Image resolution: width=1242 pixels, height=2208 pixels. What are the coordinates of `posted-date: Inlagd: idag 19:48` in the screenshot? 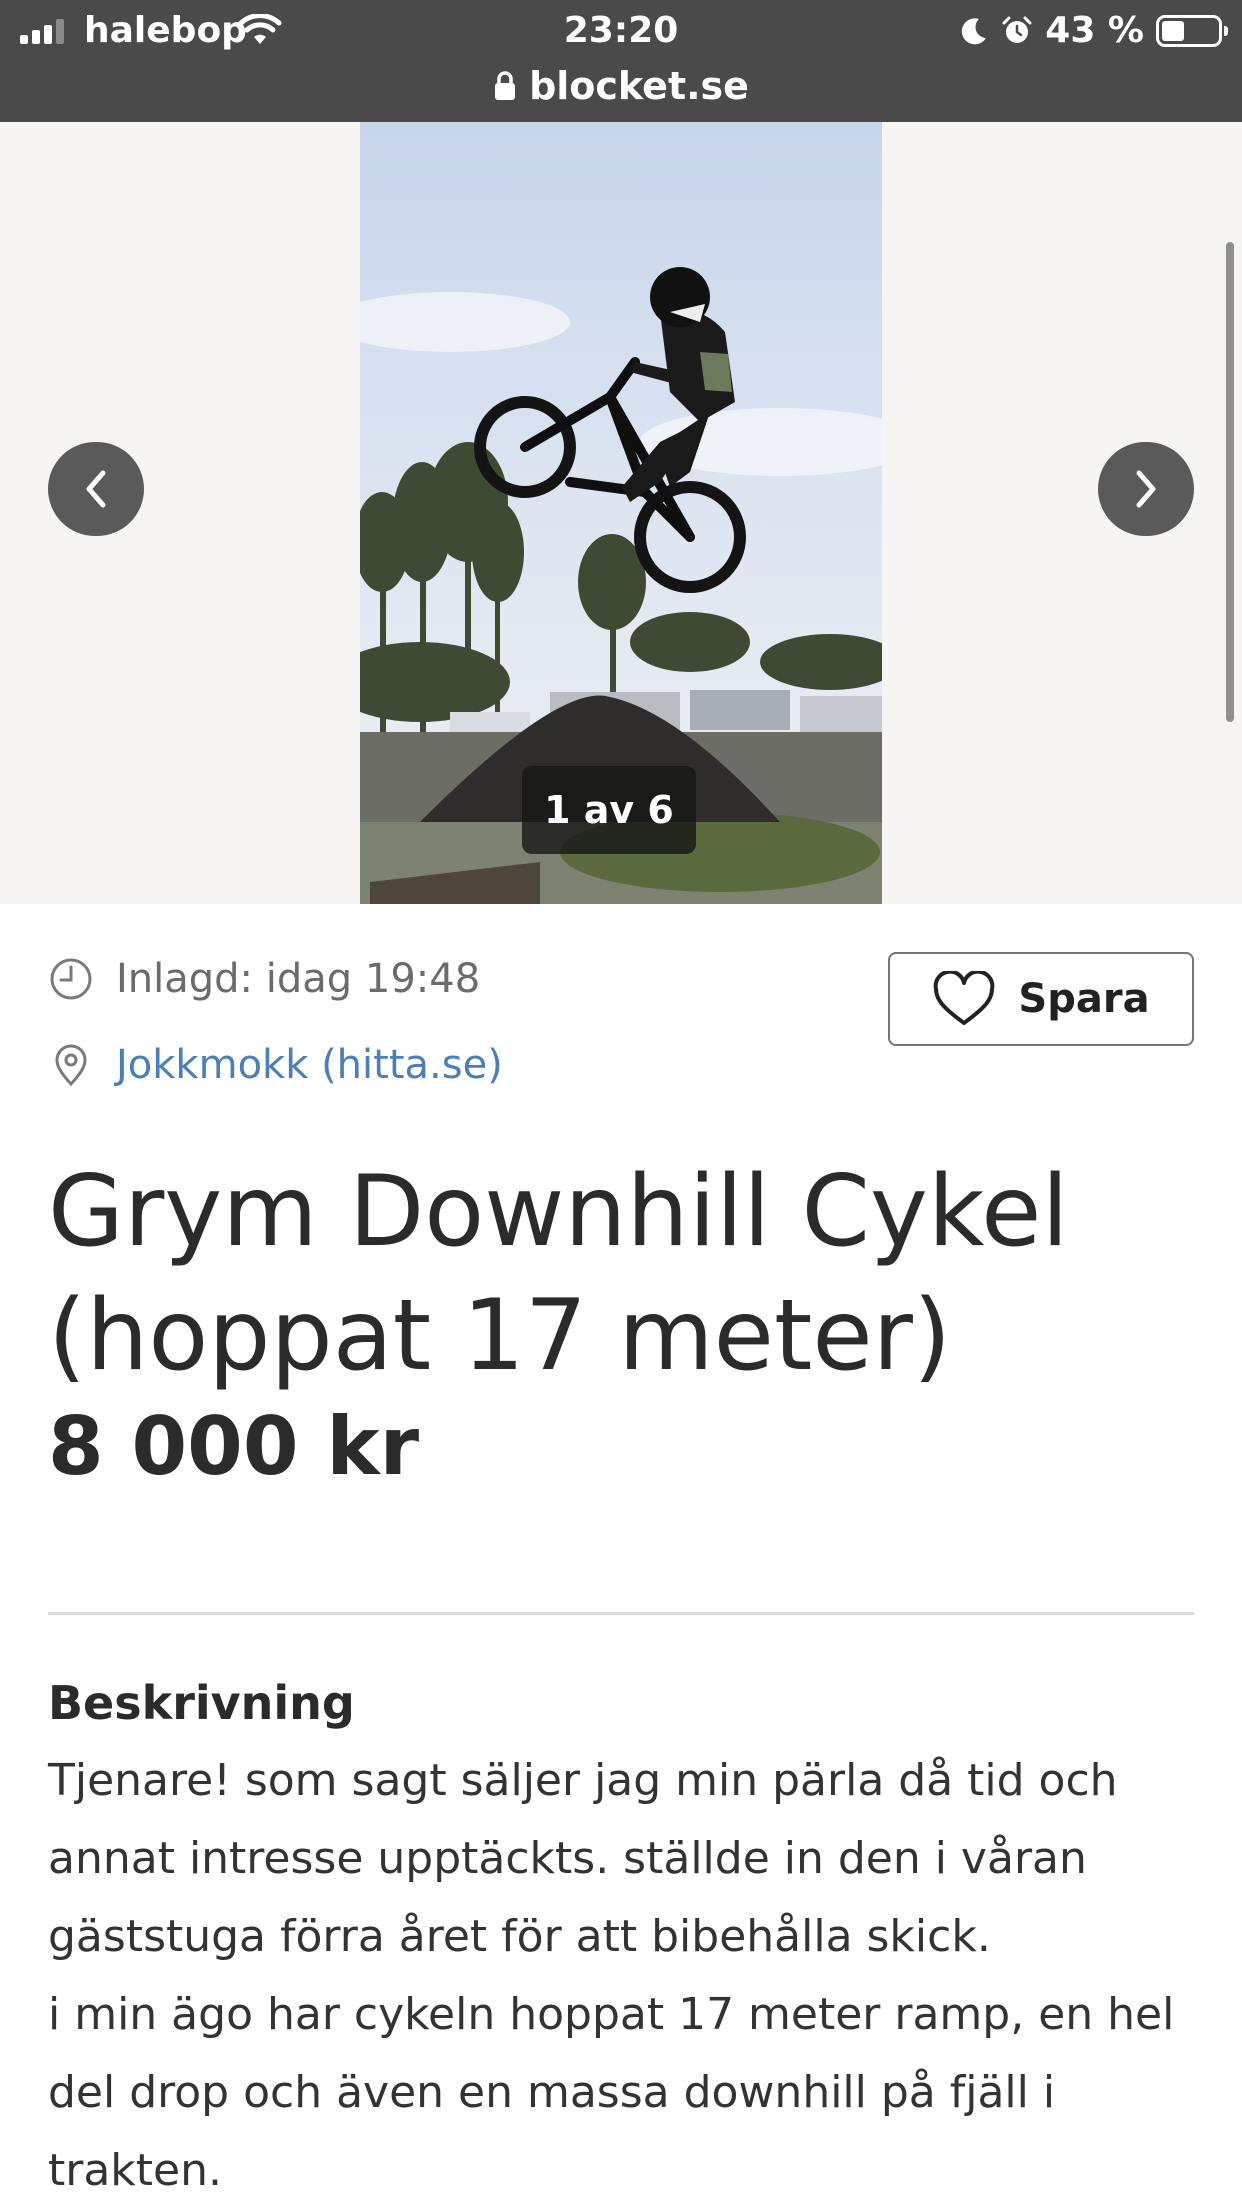 It's located at (298, 979).